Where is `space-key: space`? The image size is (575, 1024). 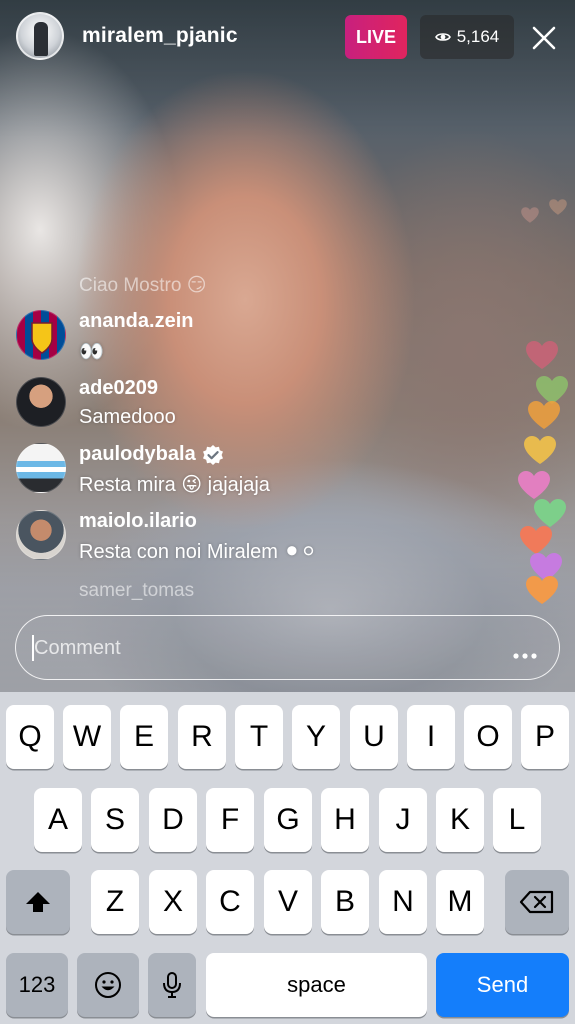
space-key: space is located at coordinates (316, 985).